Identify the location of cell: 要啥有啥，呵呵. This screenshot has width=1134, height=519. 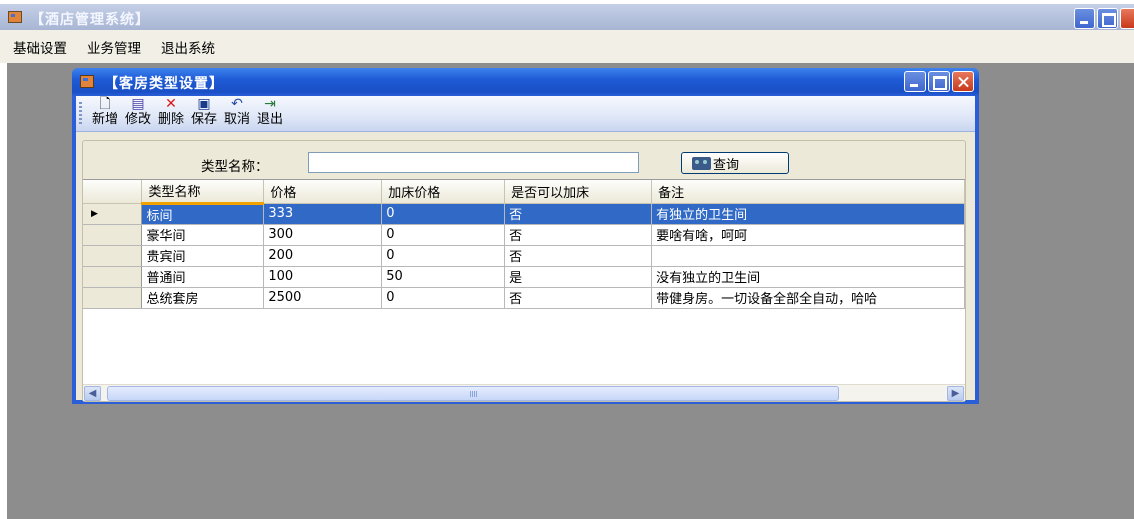
(808, 235).